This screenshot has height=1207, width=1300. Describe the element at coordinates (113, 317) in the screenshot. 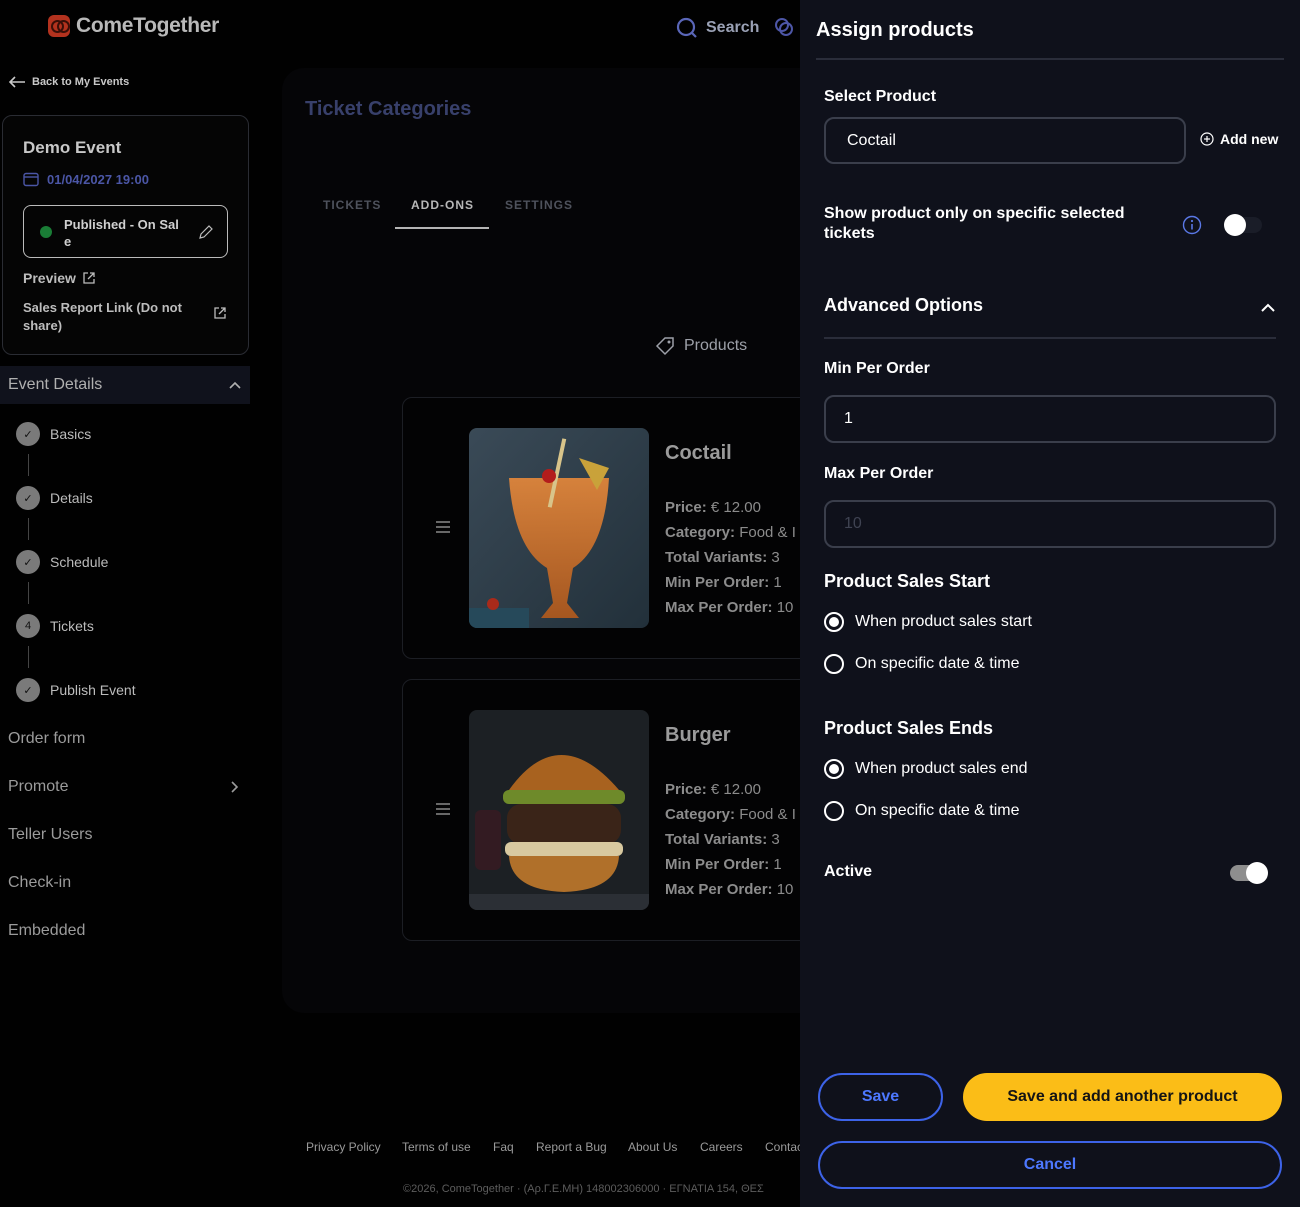

I see `sales-report-link: Sales Report Link (Do not share)` at that location.